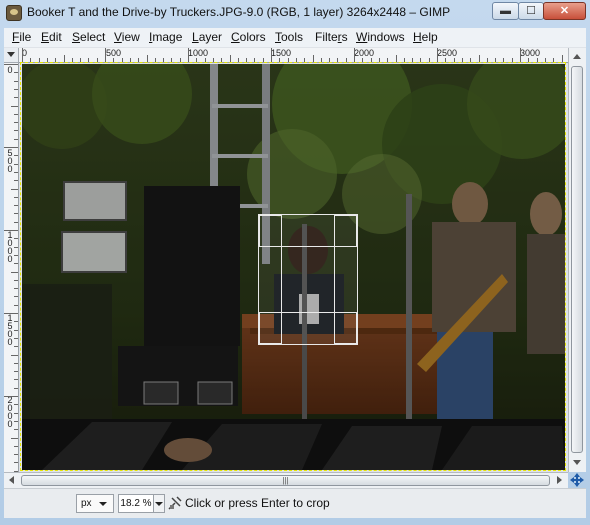 The height and width of the screenshot is (525, 590). I want to click on menu-filters-prefix: Filte, so click(326, 37).